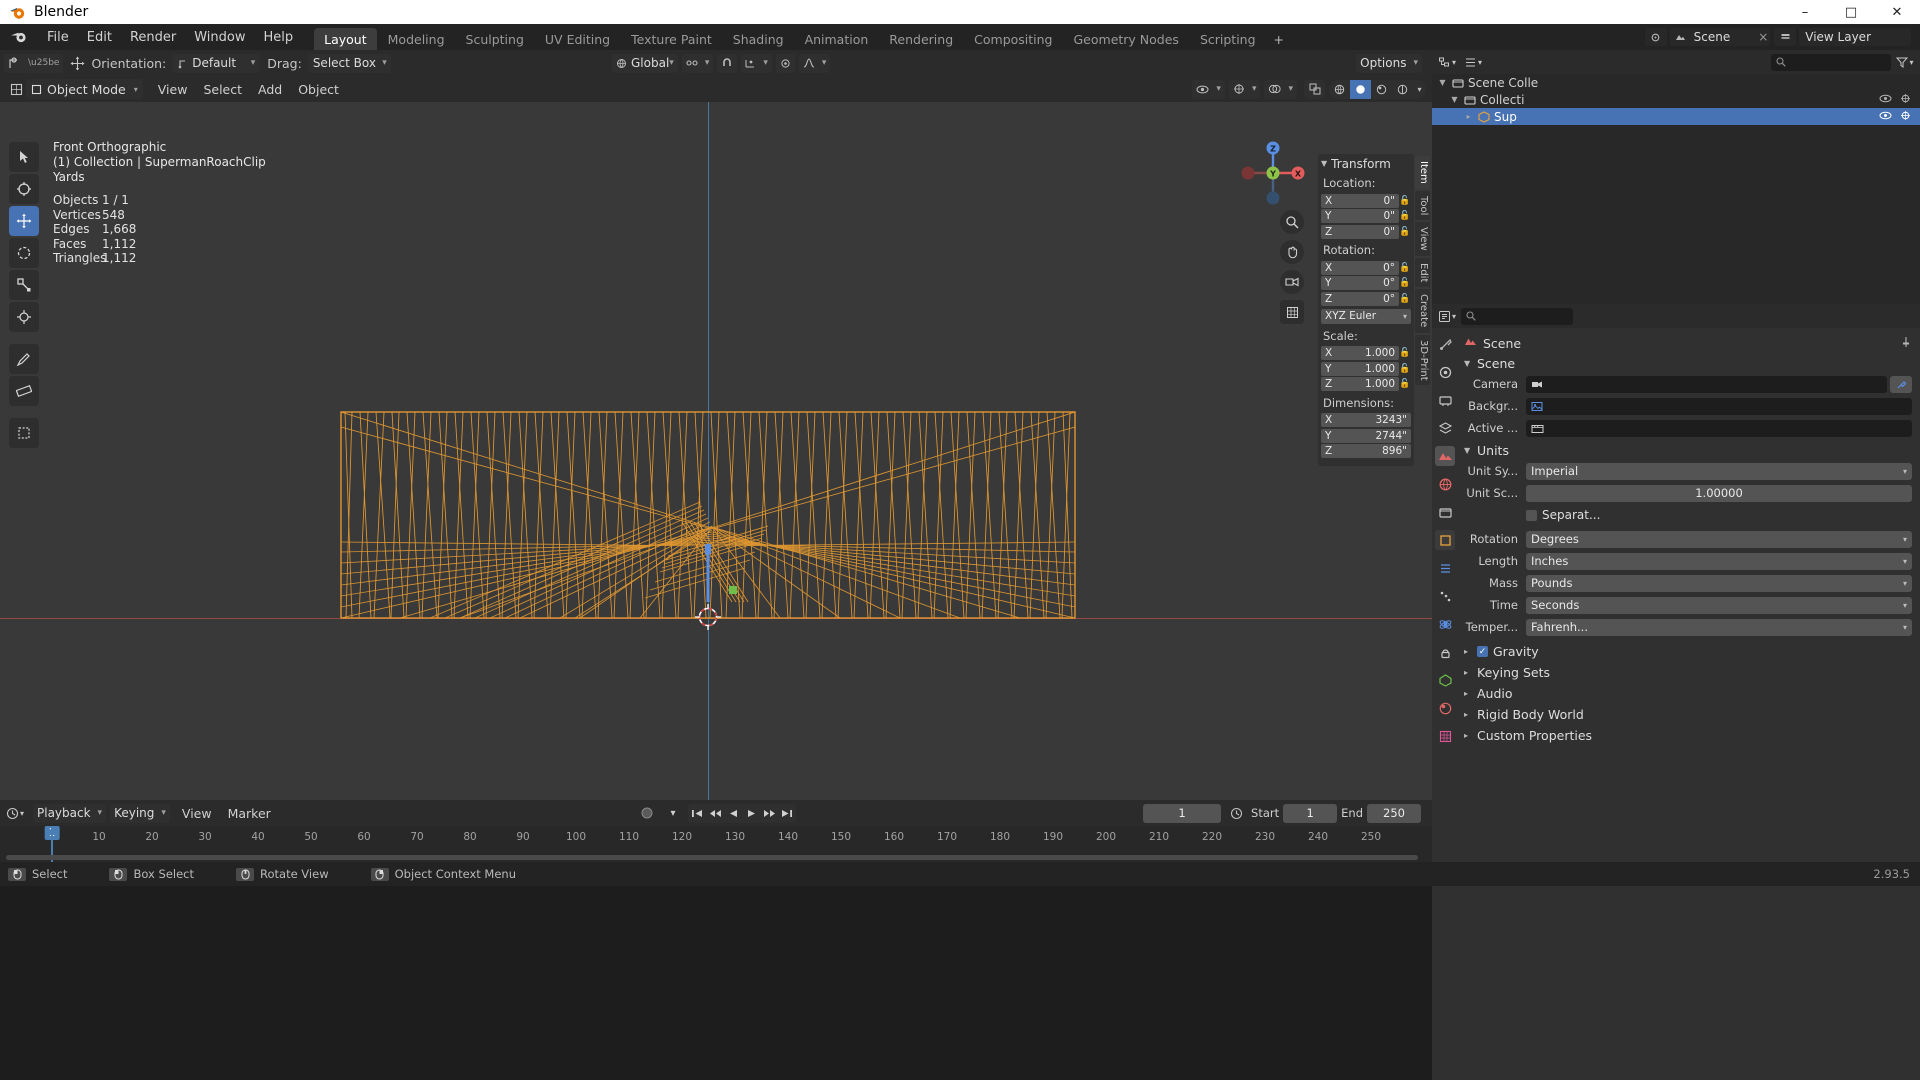 The width and height of the screenshot is (1920, 1080). What do you see at coordinates (727, 63) in the screenshot?
I see `snap-magnet-icon` at bounding box center [727, 63].